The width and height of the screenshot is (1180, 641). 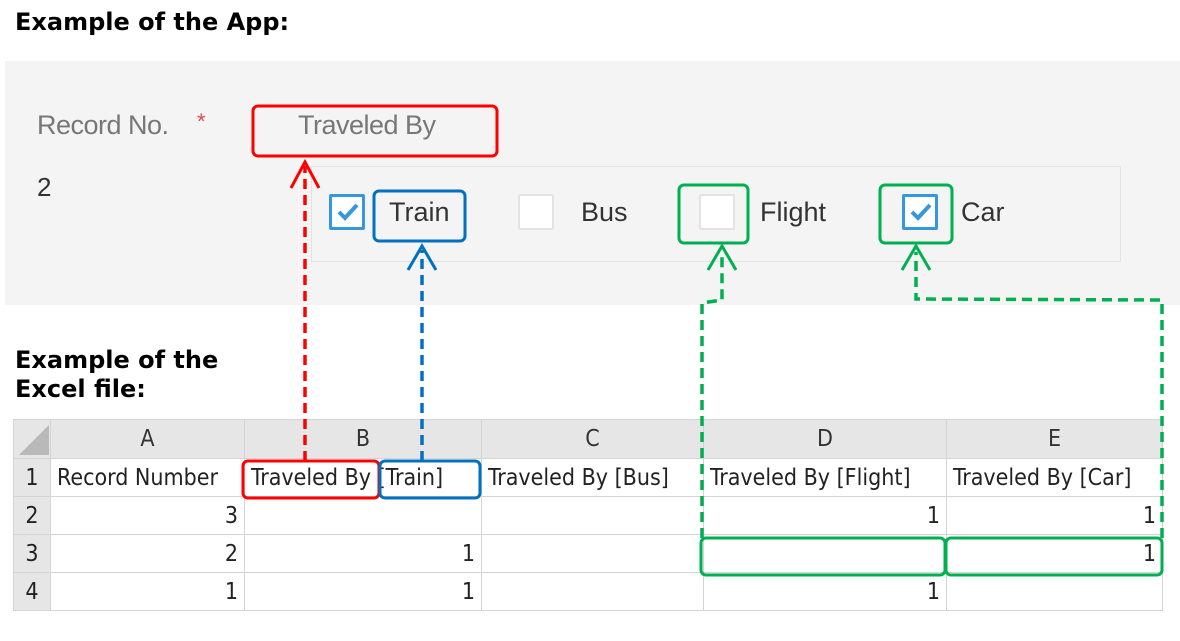 I want to click on highlight-box-header-suffix, so click(x=430, y=479).